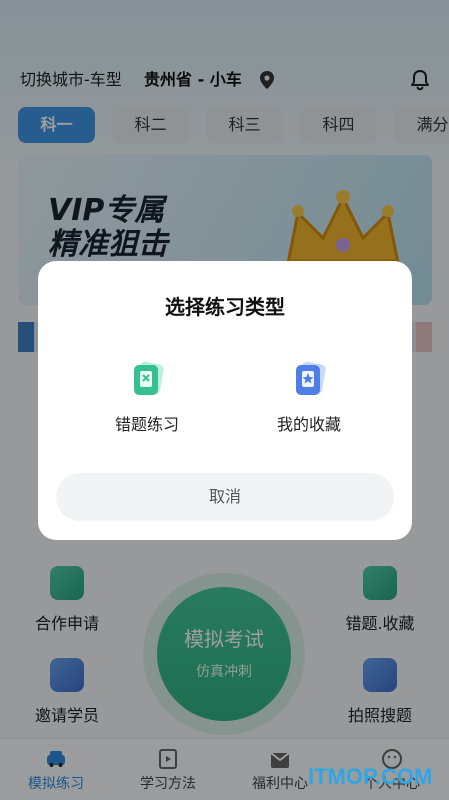 This screenshot has height=800, width=449. What do you see at coordinates (146, 424) in the screenshot?
I see `mistakes-practice-label: 错题练习` at bounding box center [146, 424].